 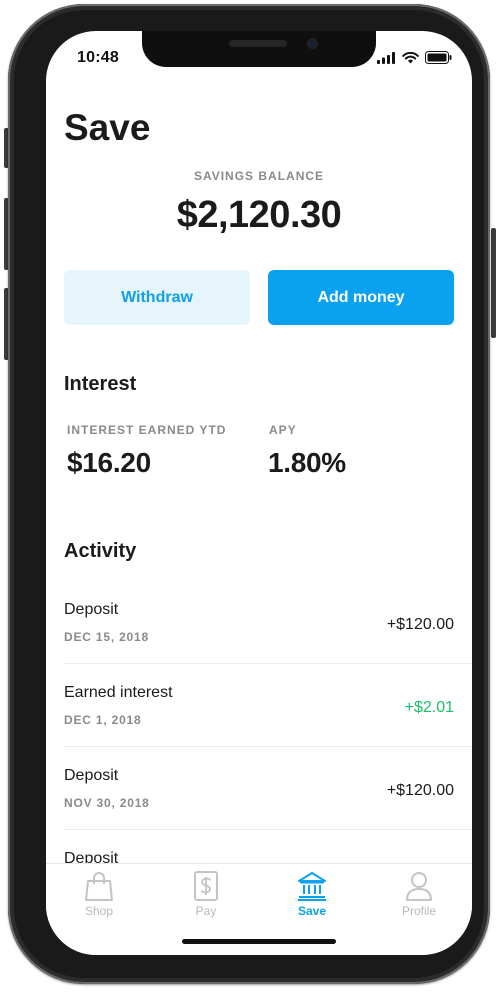 What do you see at coordinates (410, 57) in the screenshot?
I see `wifi-icon` at bounding box center [410, 57].